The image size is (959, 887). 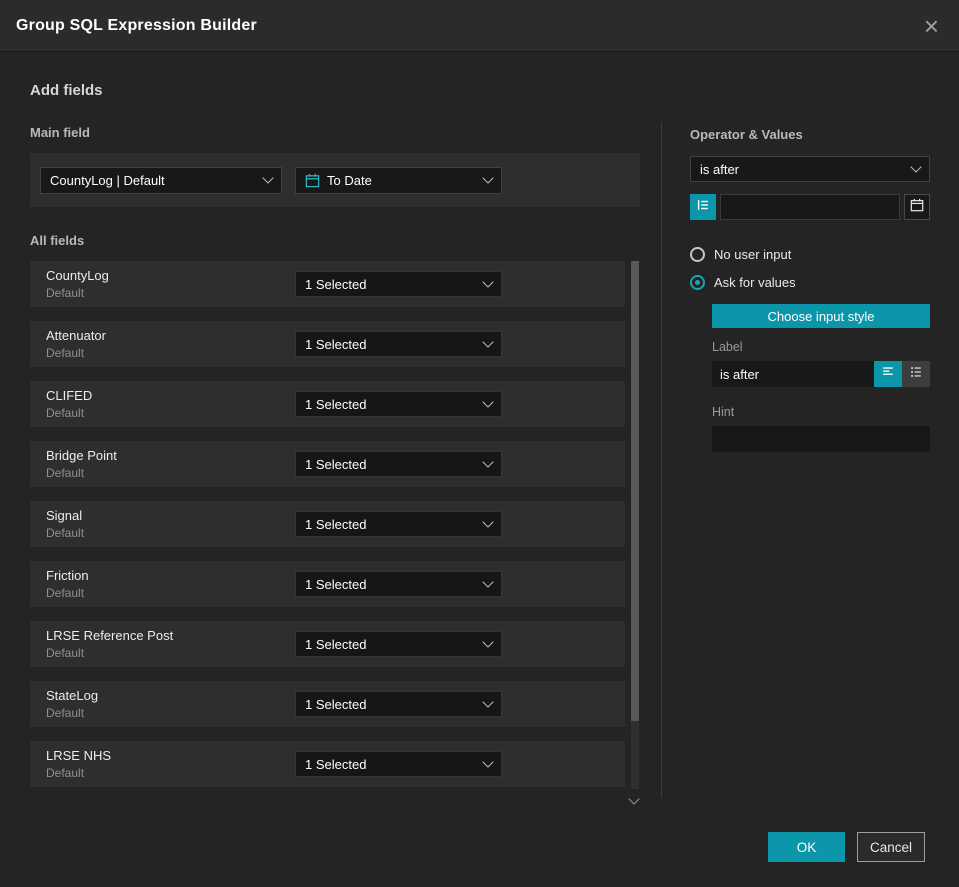 I want to click on date-value-input, so click(x=810, y=207).